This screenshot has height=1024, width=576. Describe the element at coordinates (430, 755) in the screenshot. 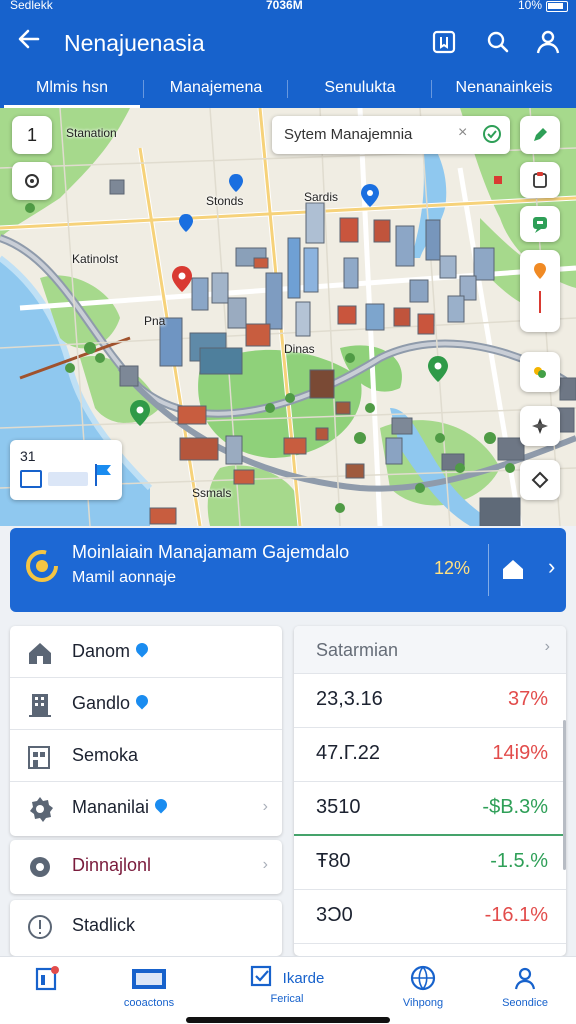

I see `table-row: 47.Г.22 14i9%` at that location.